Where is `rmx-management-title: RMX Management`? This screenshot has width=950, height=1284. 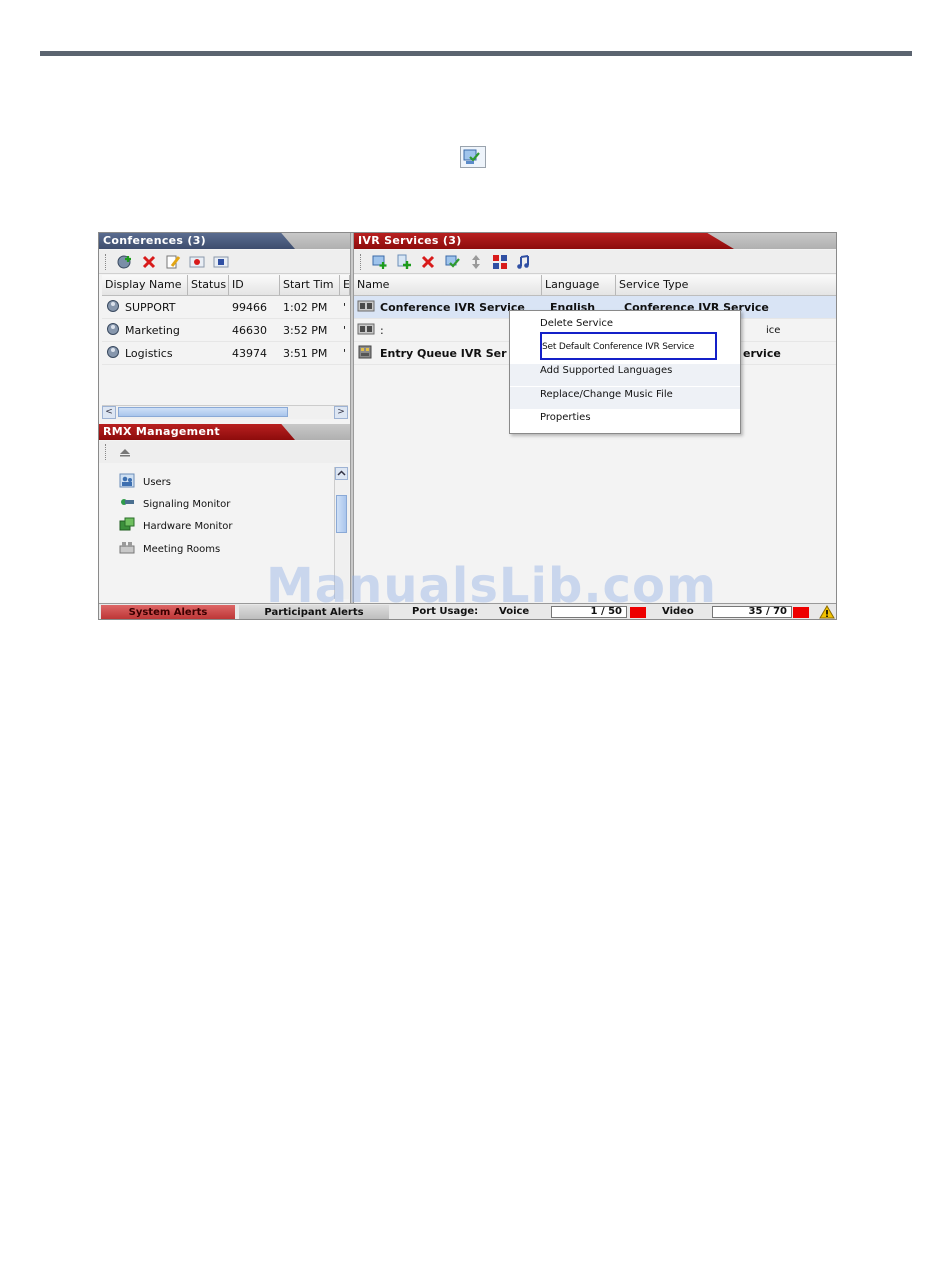
rmx-management-title: RMX Management is located at coordinates (197, 432).